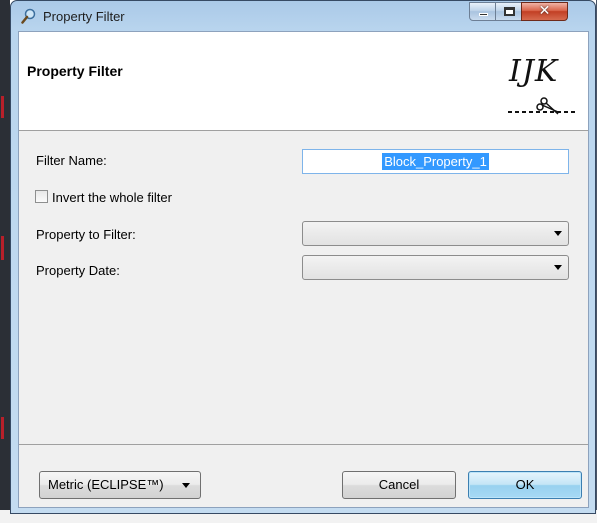 The image size is (597, 523). I want to click on close-button: ✕, so click(544, 11).